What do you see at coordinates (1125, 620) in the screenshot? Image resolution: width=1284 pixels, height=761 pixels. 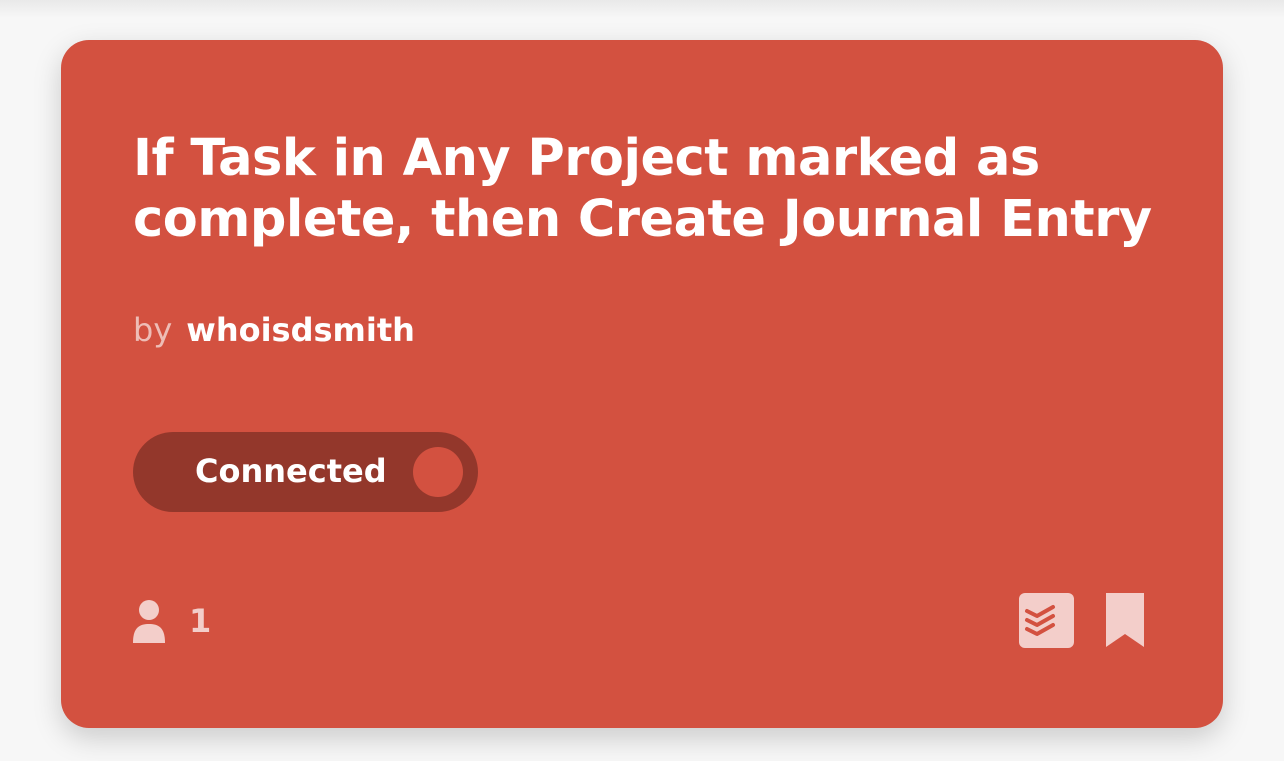 I see `bookmark-icon` at bounding box center [1125, 620].